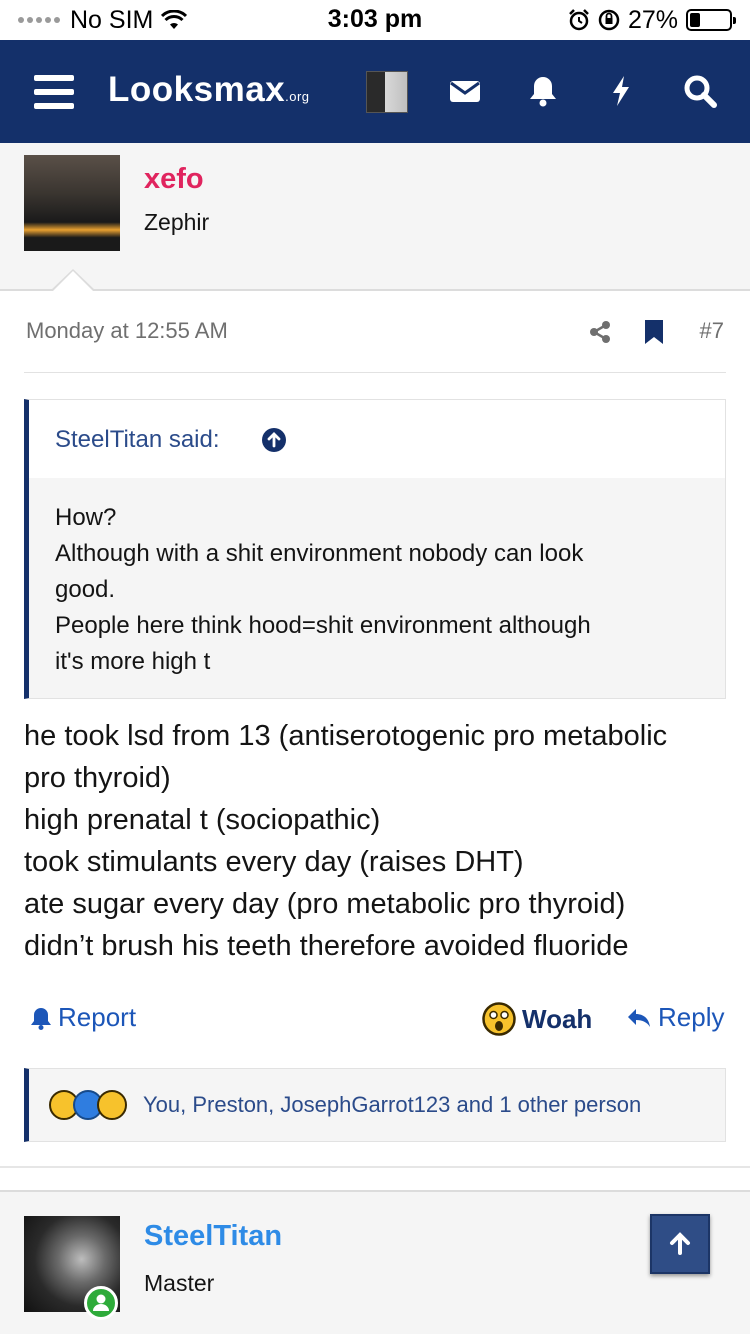 The height and width of the screenshot is (1334, 750). What do you see at coordinates (127, 331) in the screenshot?
I see `post-date: Monday at 12:55 AM` at bounding box center [127, 331].